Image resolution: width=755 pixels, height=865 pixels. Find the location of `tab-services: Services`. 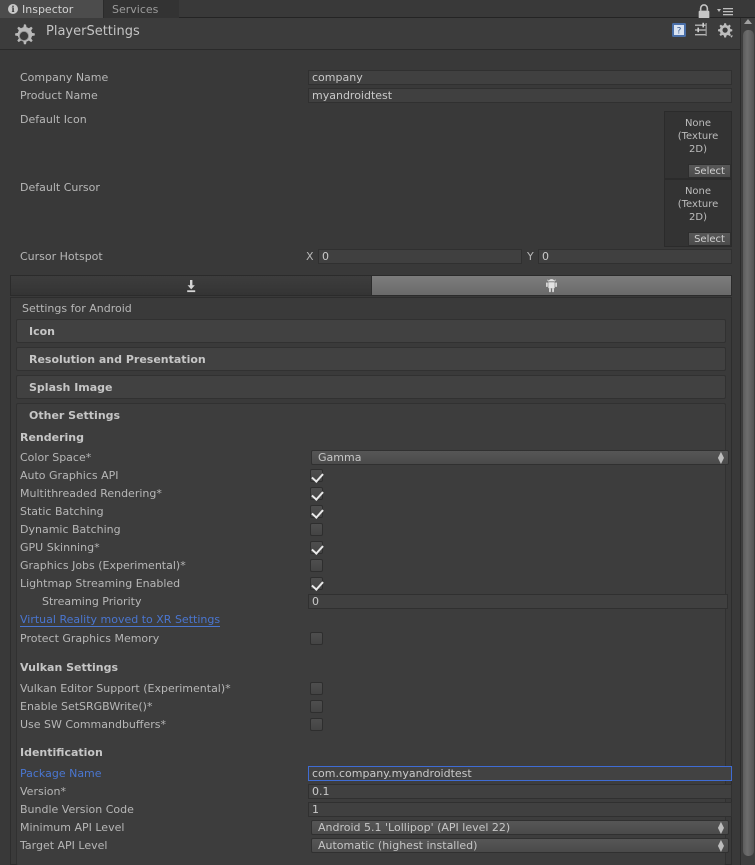

tab-services: Services is located at coordinates (141, 9).